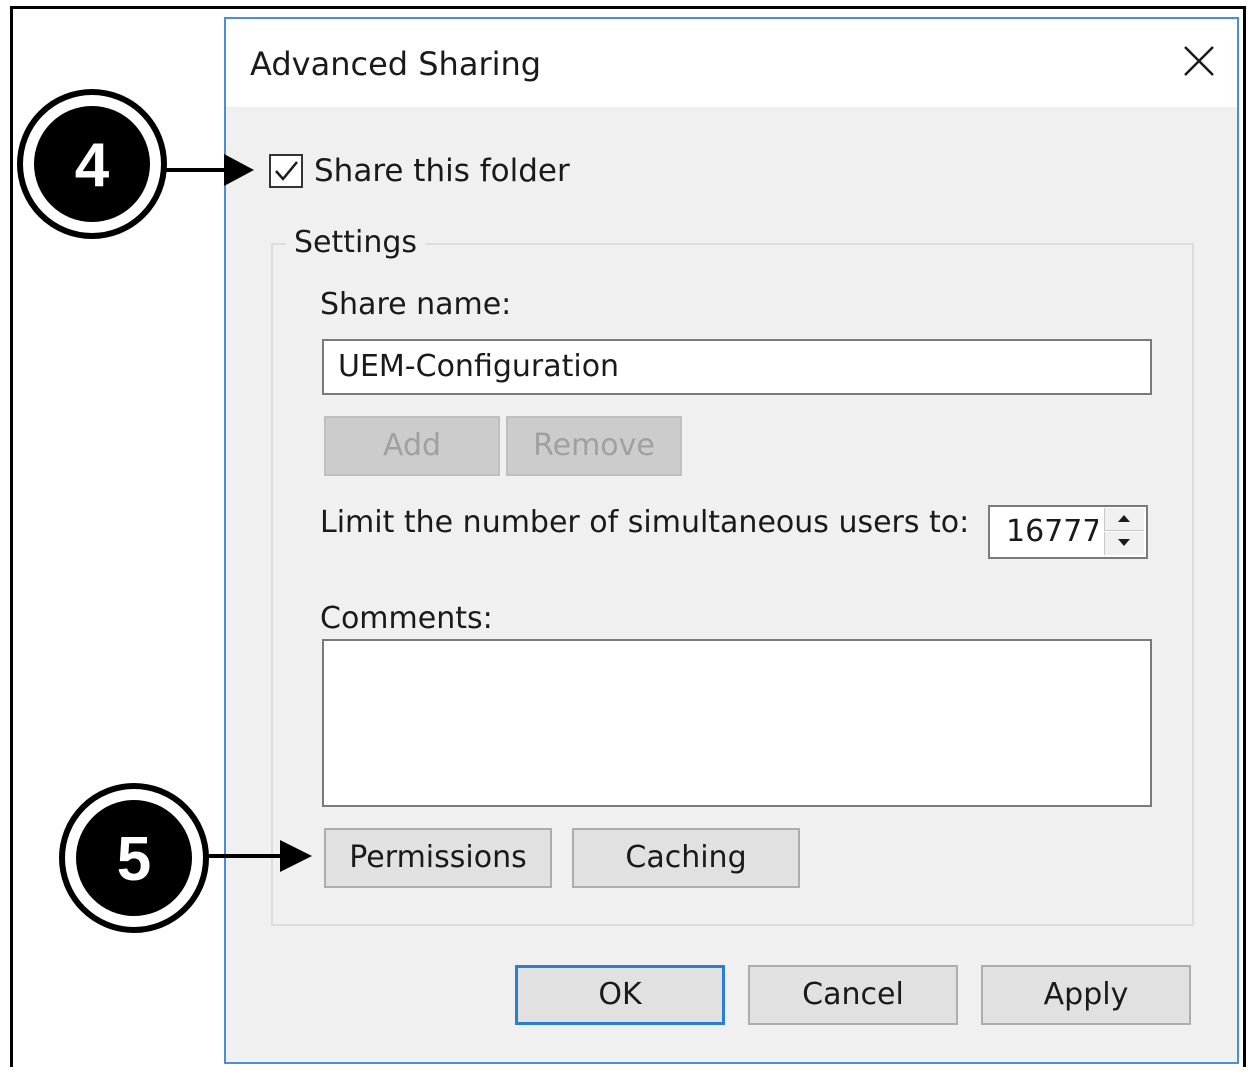 The width and height of the screenshot is (1259, 1074). Describe the element at coordinates (438, 858) in the screenshot. I see `permissions-button: Permissions` at that location.